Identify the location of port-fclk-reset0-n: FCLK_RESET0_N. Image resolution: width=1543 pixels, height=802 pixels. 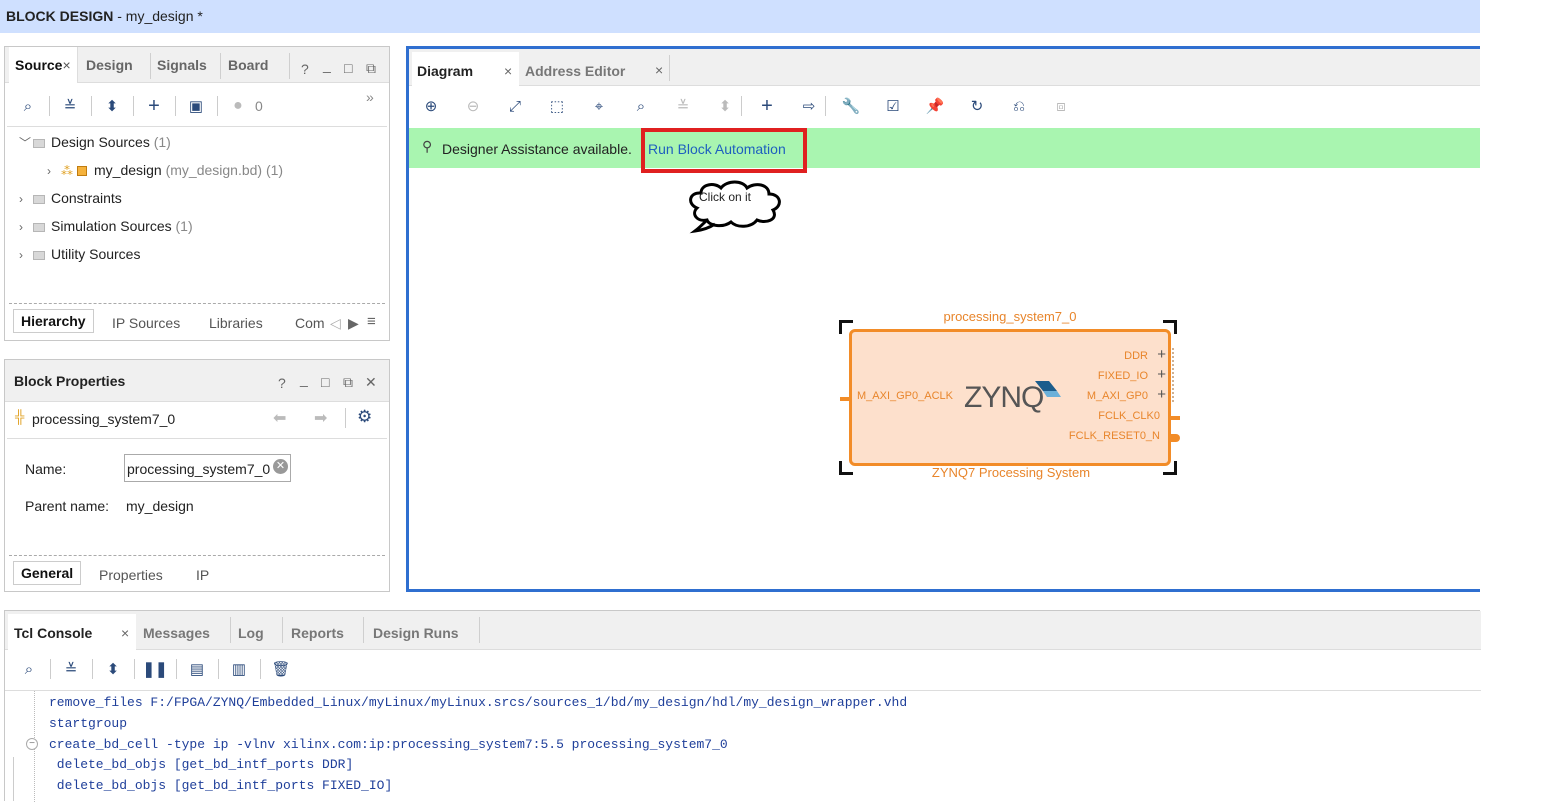
(1114, 436).